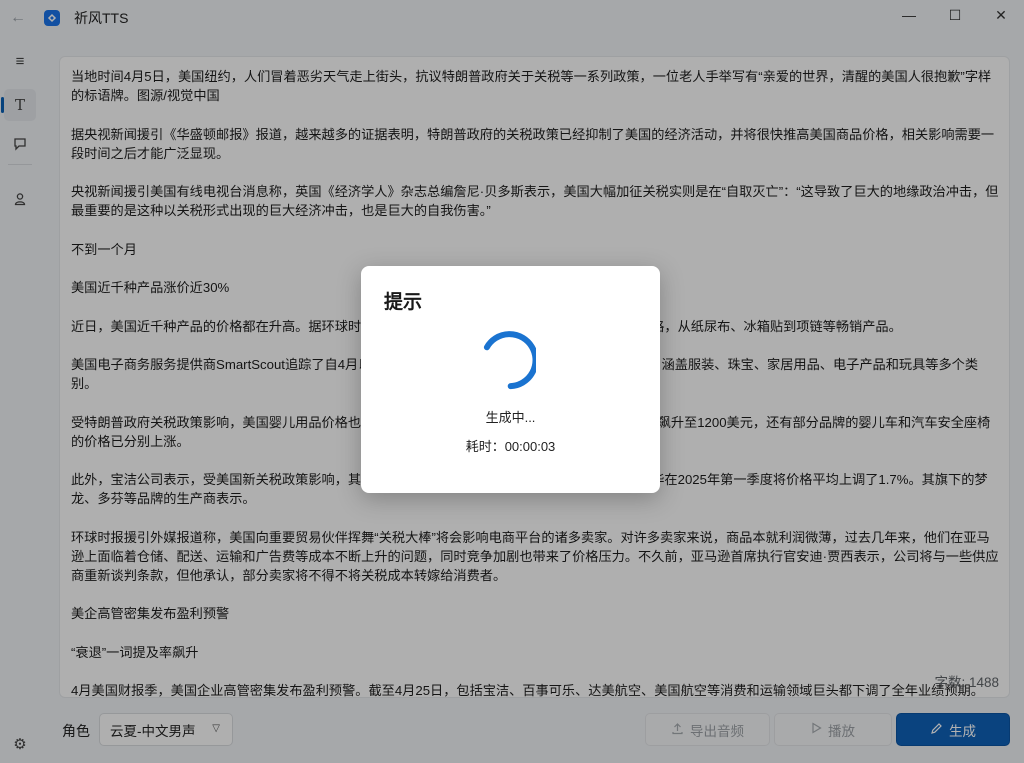 This screenshot has width=1024, height=763. What do you see at coordinates (510, 446) in the screenshot?
I see `elapsed-time: 耗时：00:00:03` at bounding box center [510, 446].